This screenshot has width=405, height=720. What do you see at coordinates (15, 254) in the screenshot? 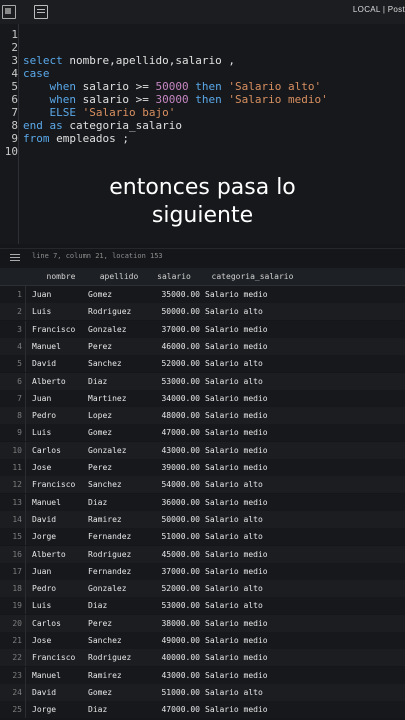
I see `hamburger-icon` at bounding box center [15, 254].